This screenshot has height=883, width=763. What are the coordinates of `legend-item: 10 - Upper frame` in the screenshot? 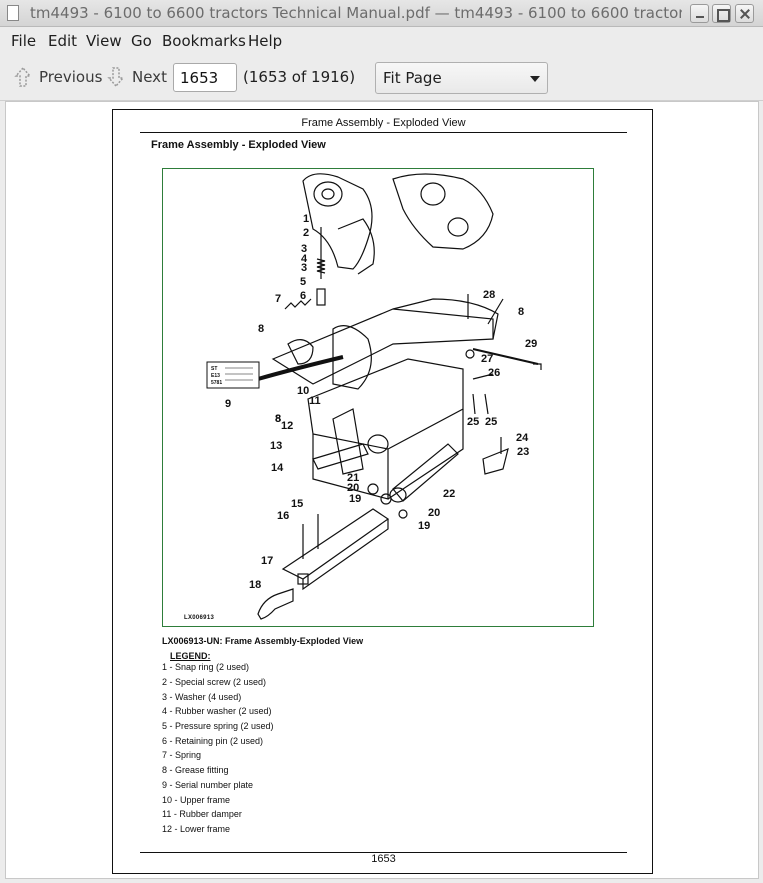 It's located at (196, 800).